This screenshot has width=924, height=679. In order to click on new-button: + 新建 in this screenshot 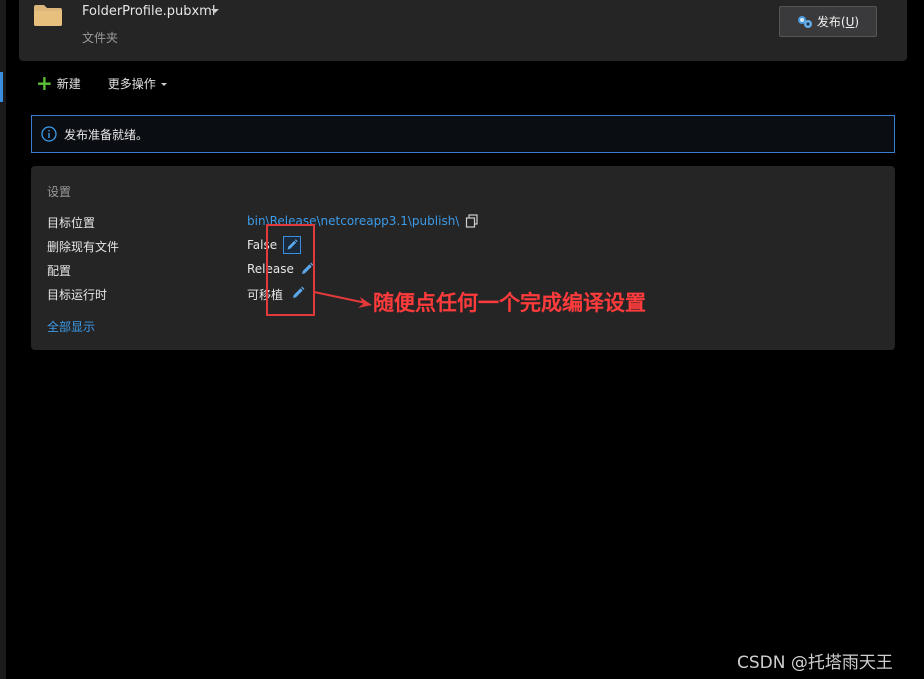, I will do `click(58, 83)`.